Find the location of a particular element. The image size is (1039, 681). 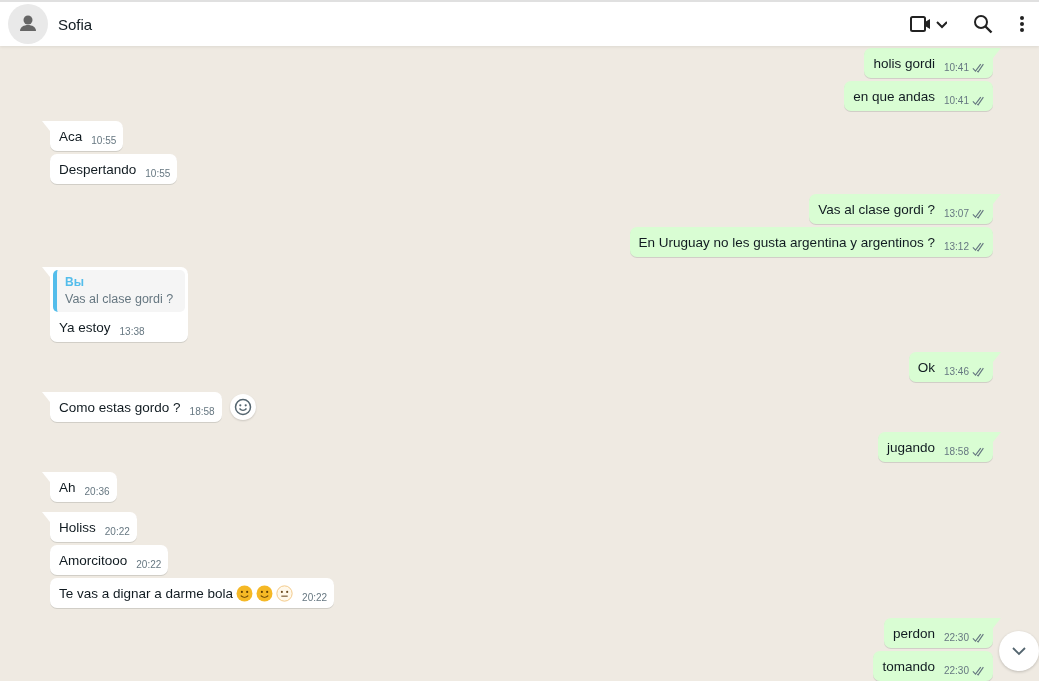

message-text: Holiss is located at coordinates (77, 528).